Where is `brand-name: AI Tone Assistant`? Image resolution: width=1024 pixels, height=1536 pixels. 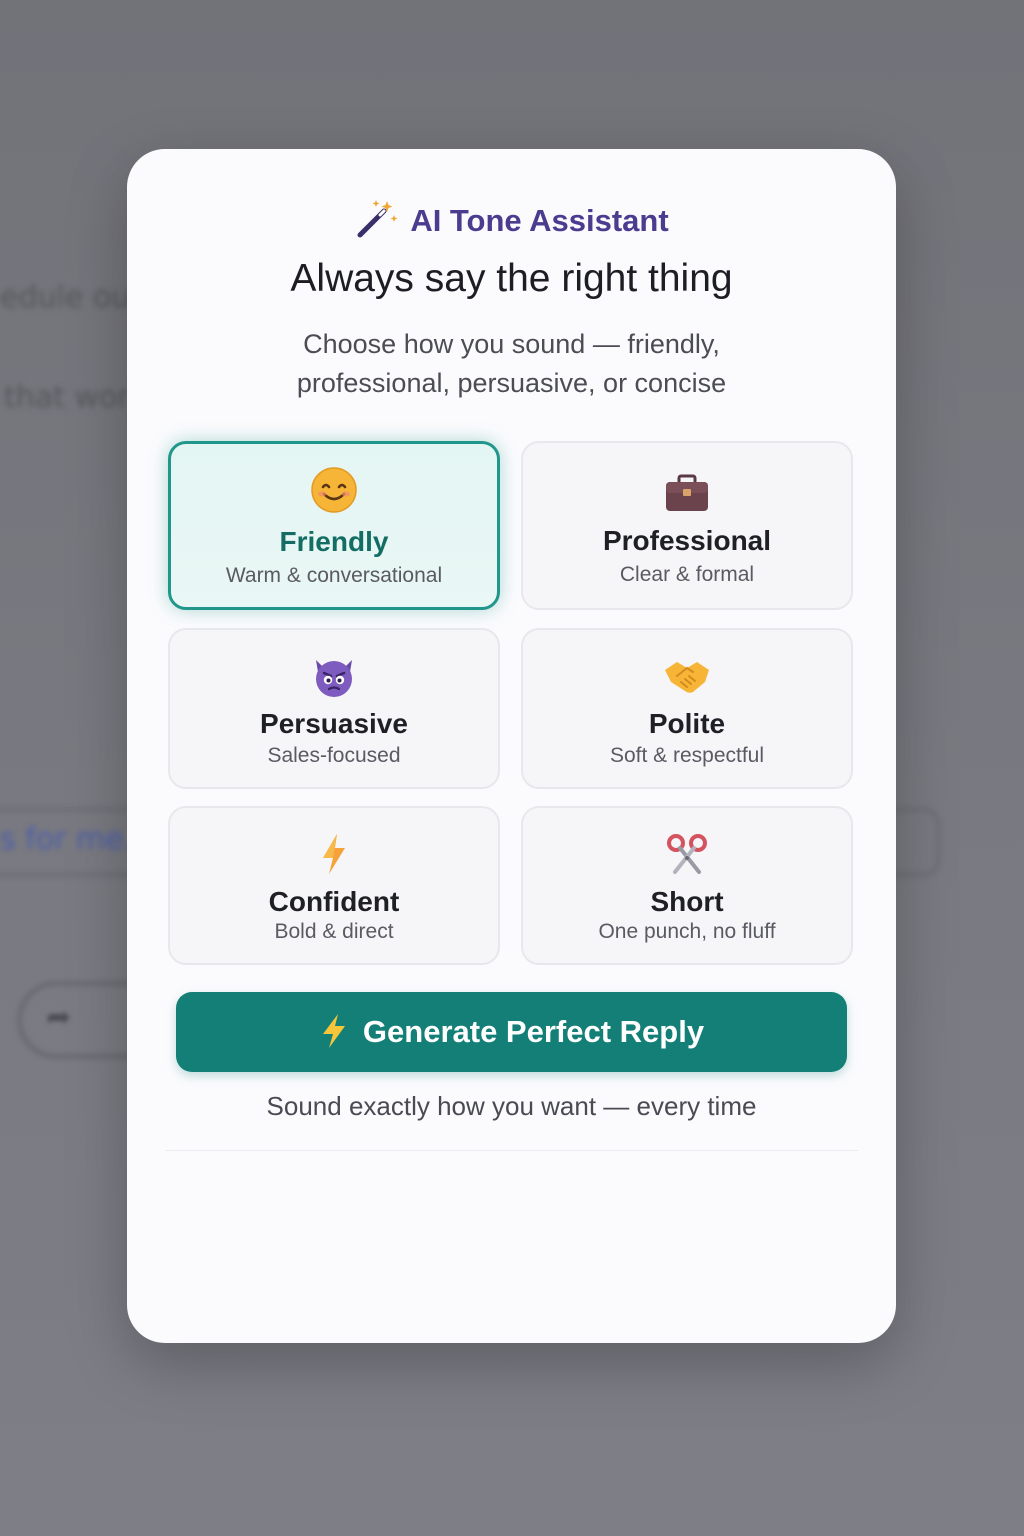 brand-name: AI Tone Assistant is located at coordinates (539, 220).